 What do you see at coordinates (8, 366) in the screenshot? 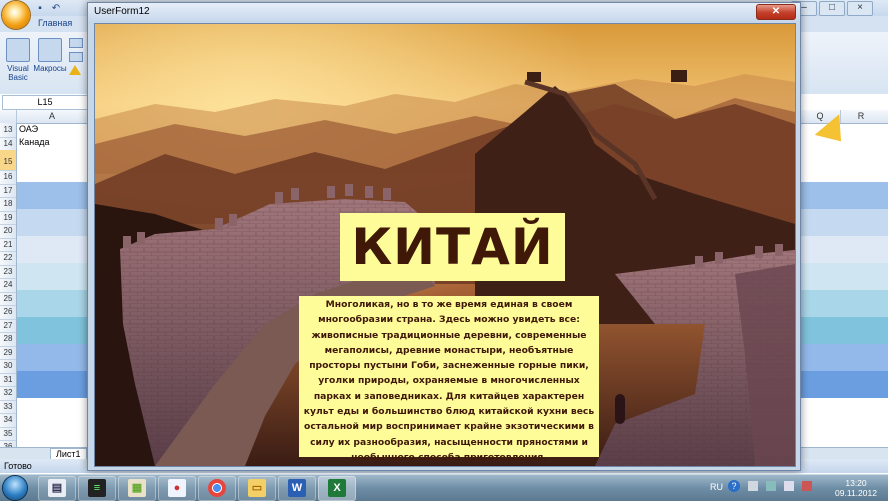
I see `row-header: 30` at bounding box center [8, 366].